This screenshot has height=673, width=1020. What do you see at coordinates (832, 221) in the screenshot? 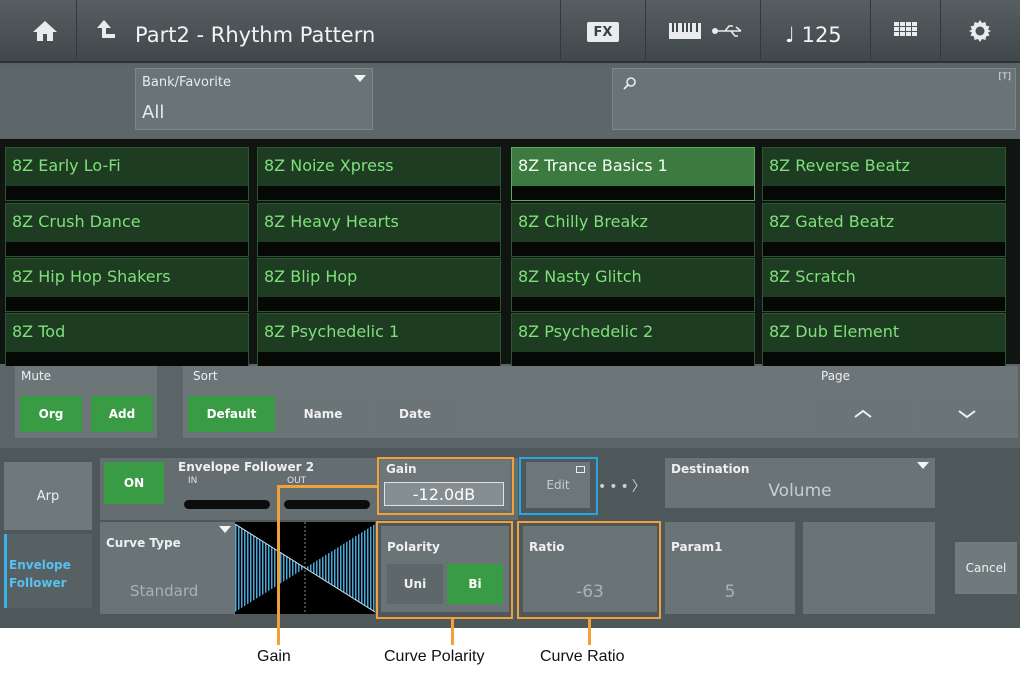
I see `pattern-name: 8Z Gated Beatz` at bounding box center [832, 221].